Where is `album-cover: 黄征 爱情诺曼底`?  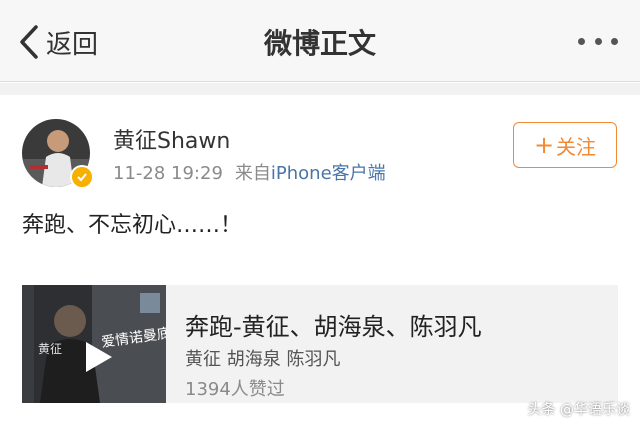
album-cover: 黄征 爱情诺曼底 is located at coordinates (94, 344).